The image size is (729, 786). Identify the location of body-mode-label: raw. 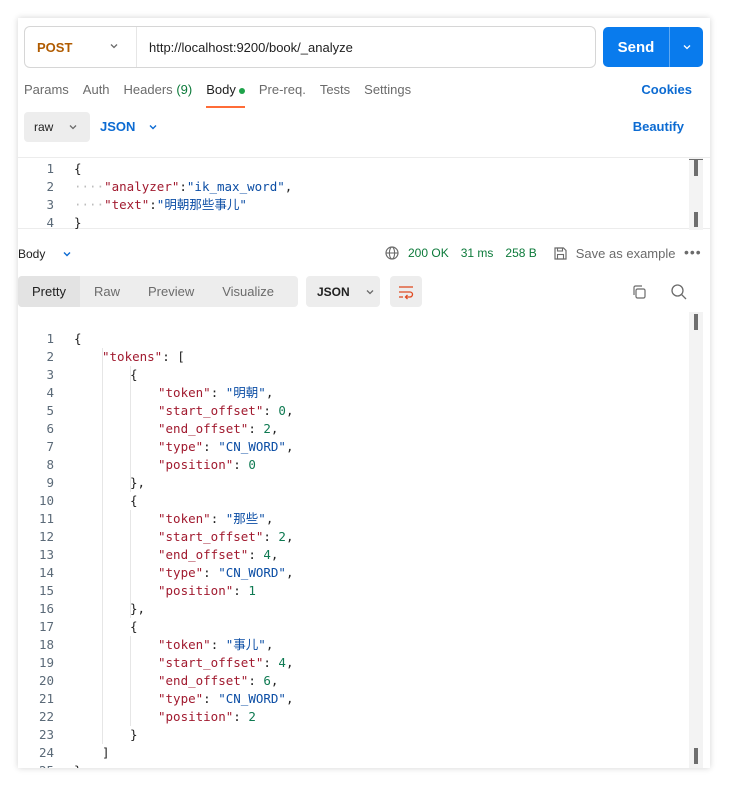
(44, 127).